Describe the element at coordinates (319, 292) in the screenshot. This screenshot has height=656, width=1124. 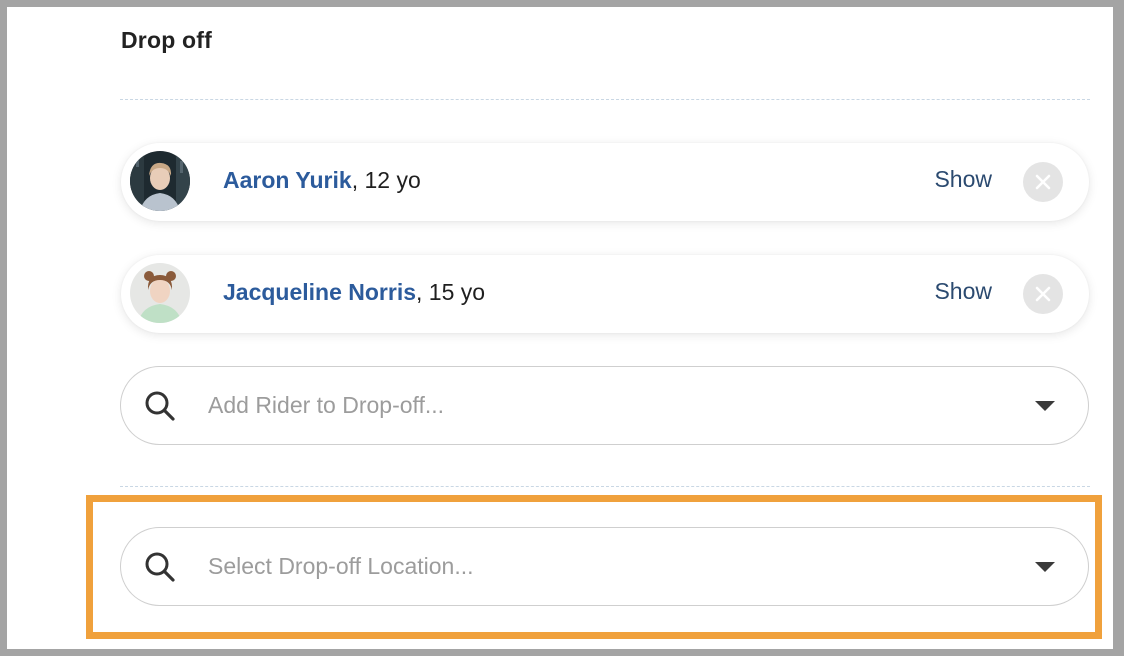
I see `rider-name-link: Jacqueline Norris` at that location.